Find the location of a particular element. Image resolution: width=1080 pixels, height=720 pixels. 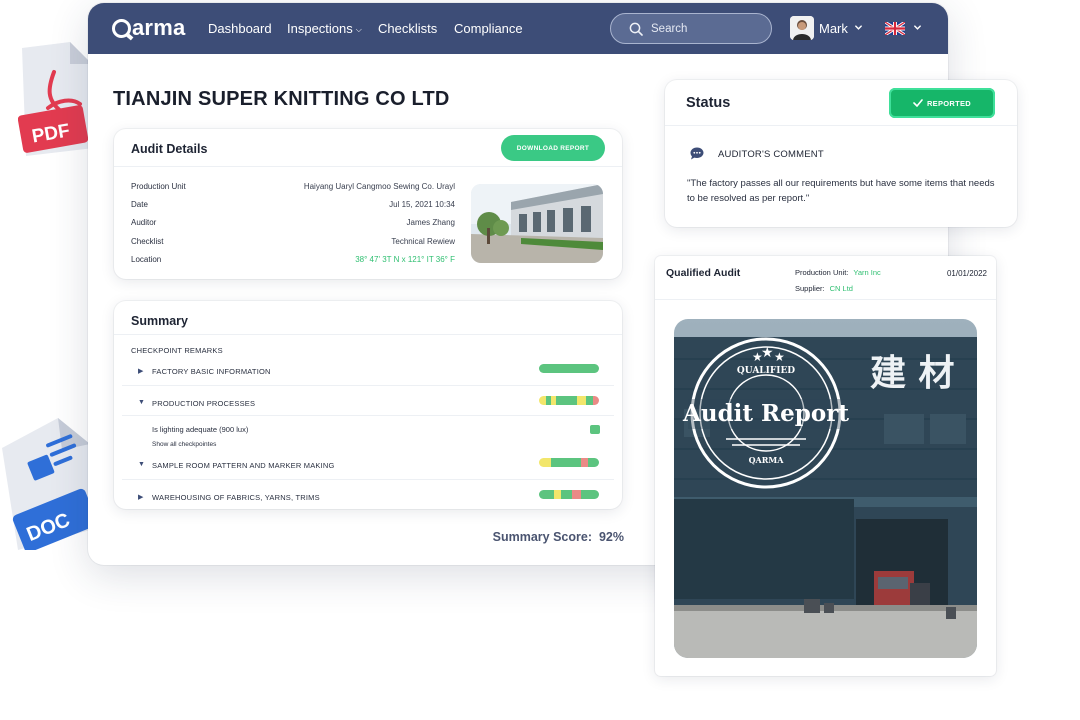

factory-photo is located at coordinates (537, 223).